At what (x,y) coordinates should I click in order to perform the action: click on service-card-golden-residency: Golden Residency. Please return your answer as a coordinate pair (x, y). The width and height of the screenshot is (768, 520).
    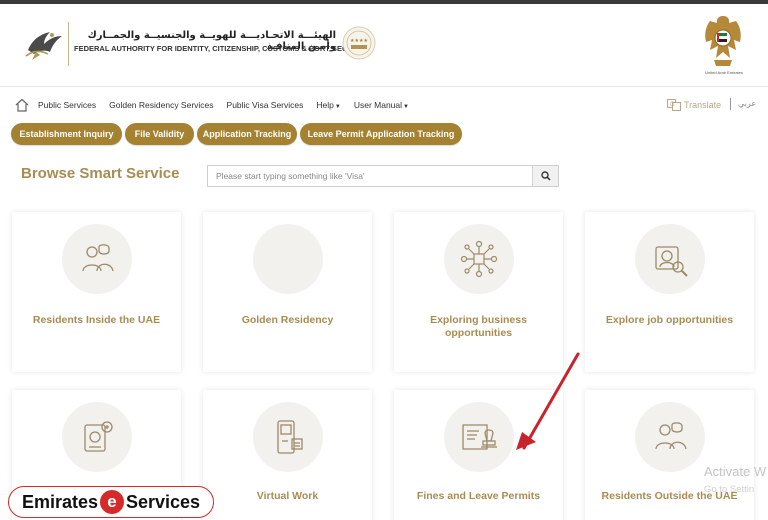
    Looking at the image, I should click on (287, 292).